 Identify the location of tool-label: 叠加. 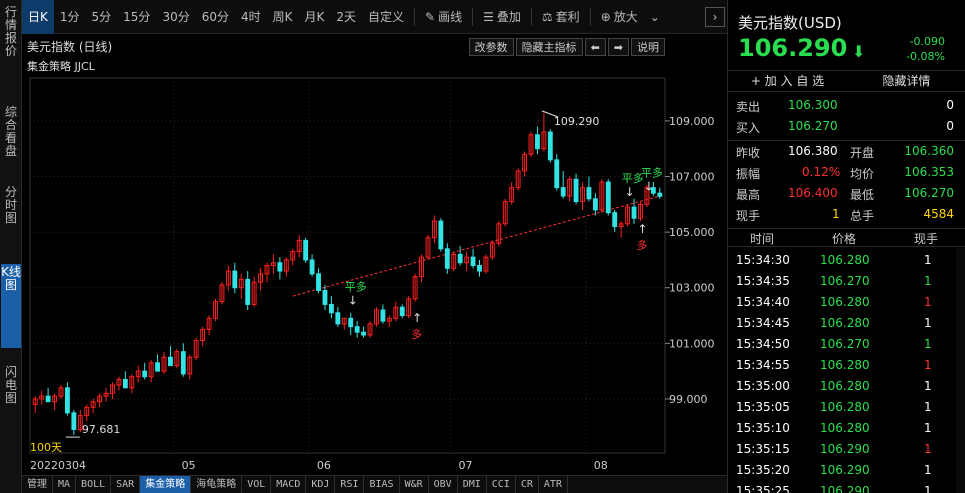
(508, 16).